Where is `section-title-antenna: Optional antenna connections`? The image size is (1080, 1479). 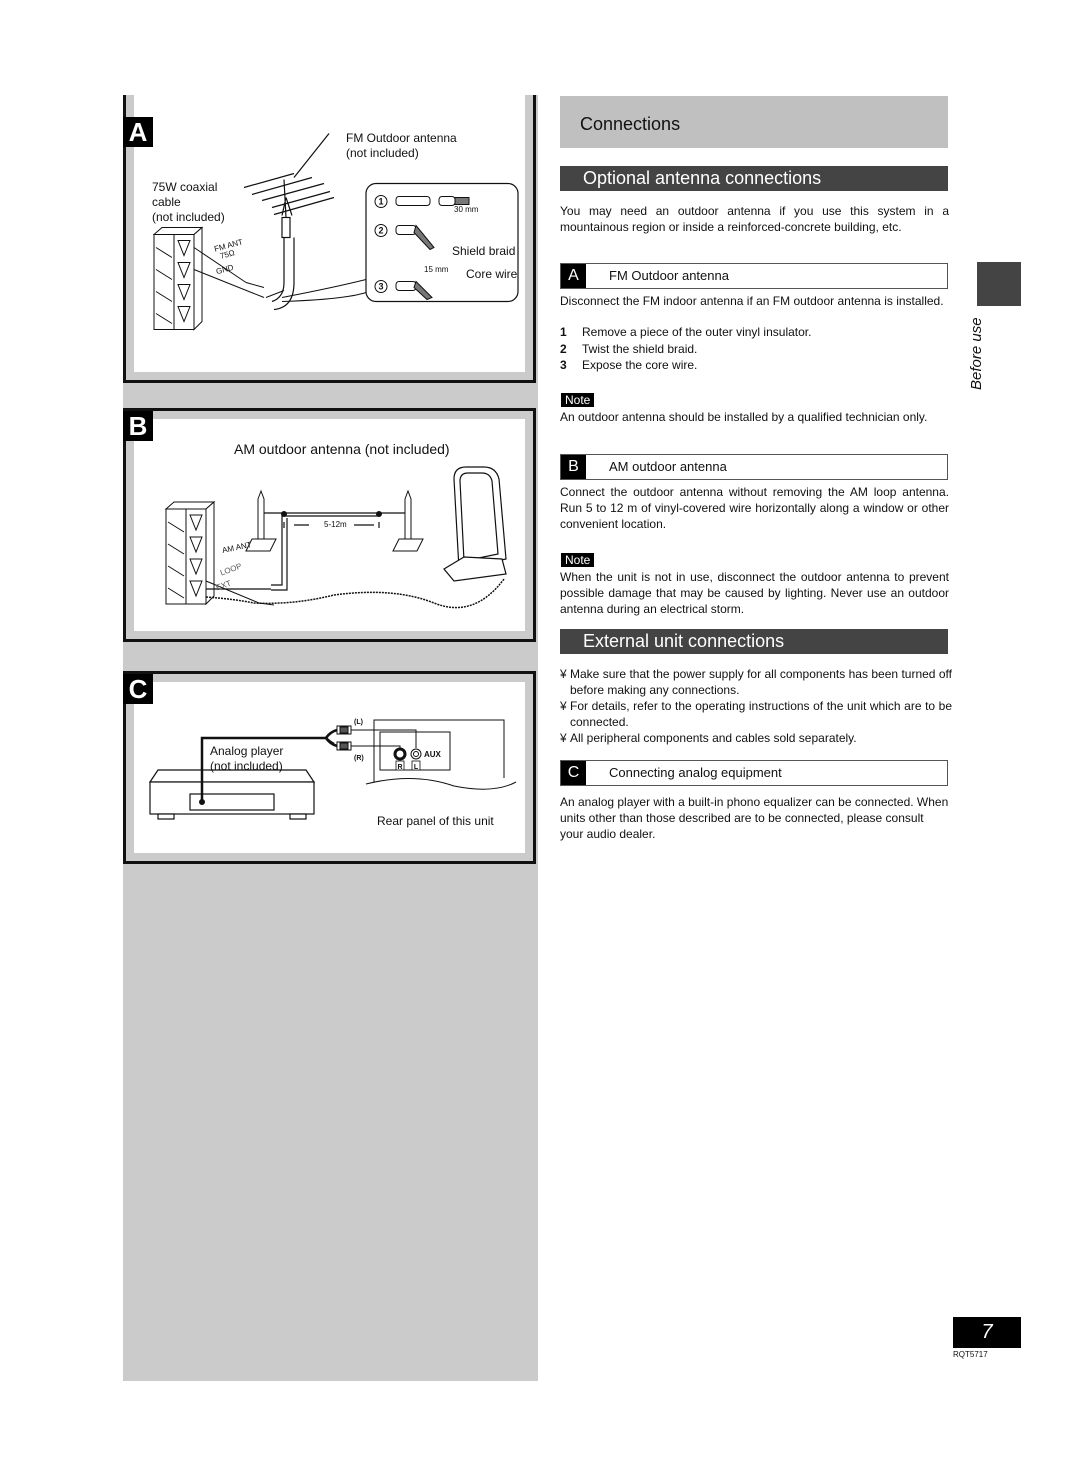
section-title-antenna: Optional antenna connections is located at coordinates (754, 178).